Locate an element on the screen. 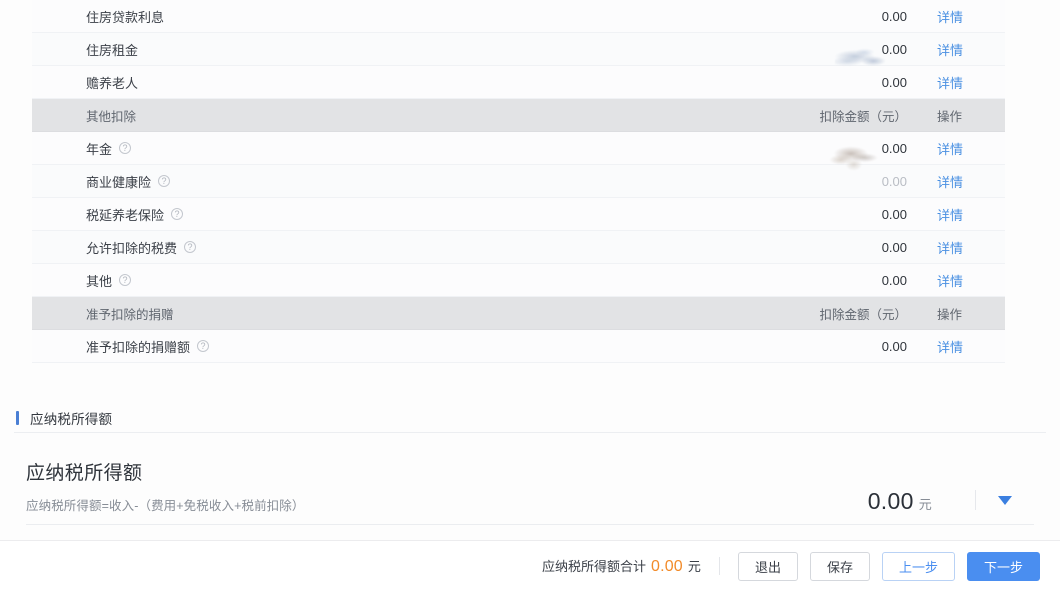 This screenshot has height=591, width=1060. table-group-header-row: 准予扣除的捐赠 扣除金额（元） 操作 is located at coordinates (518, 313).